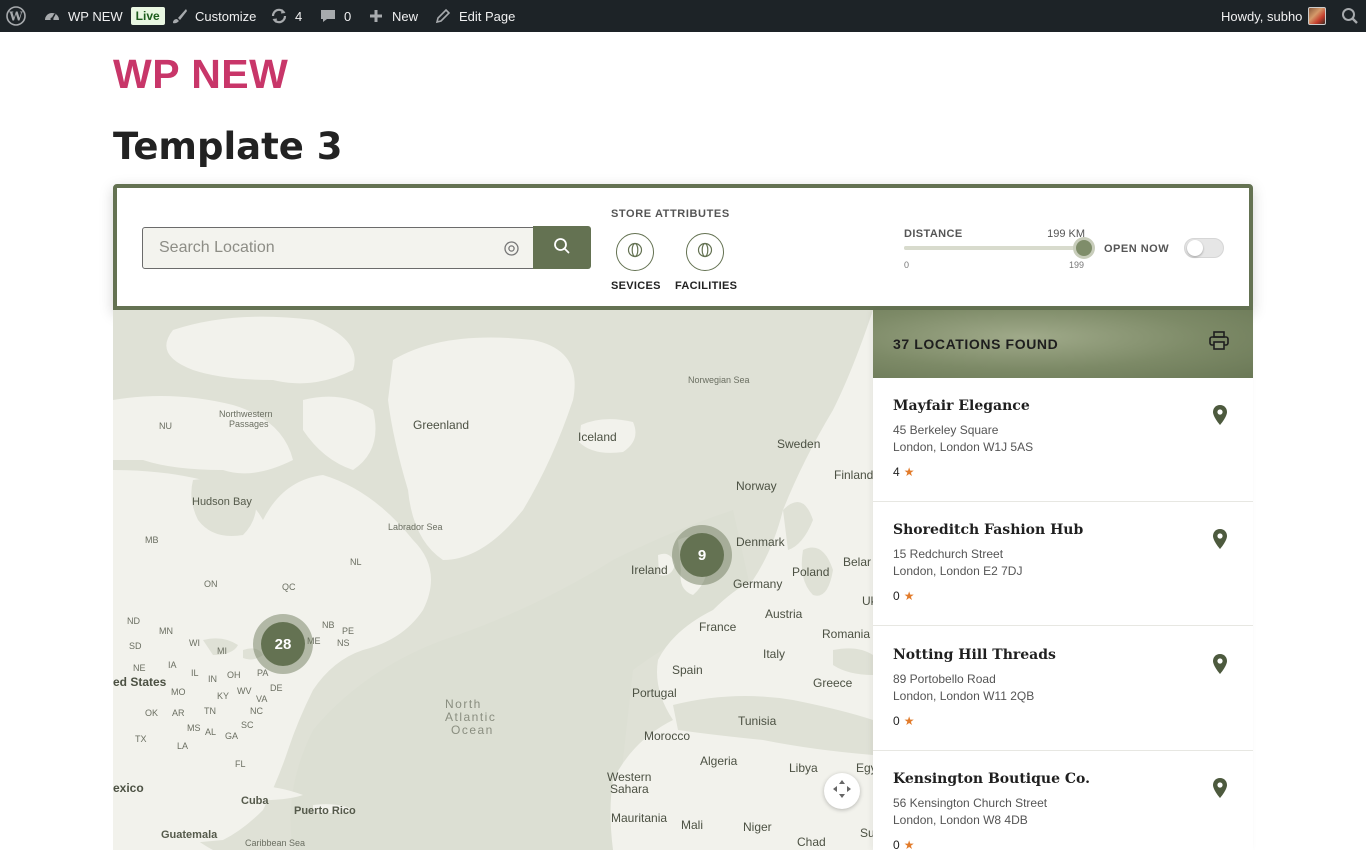 The height and width of the screenshot is (850, 1366). What do you see at coordinates (166, 631) in the screenshot?
I see `map-label-mn: MN` at bounding box center [166, 631].